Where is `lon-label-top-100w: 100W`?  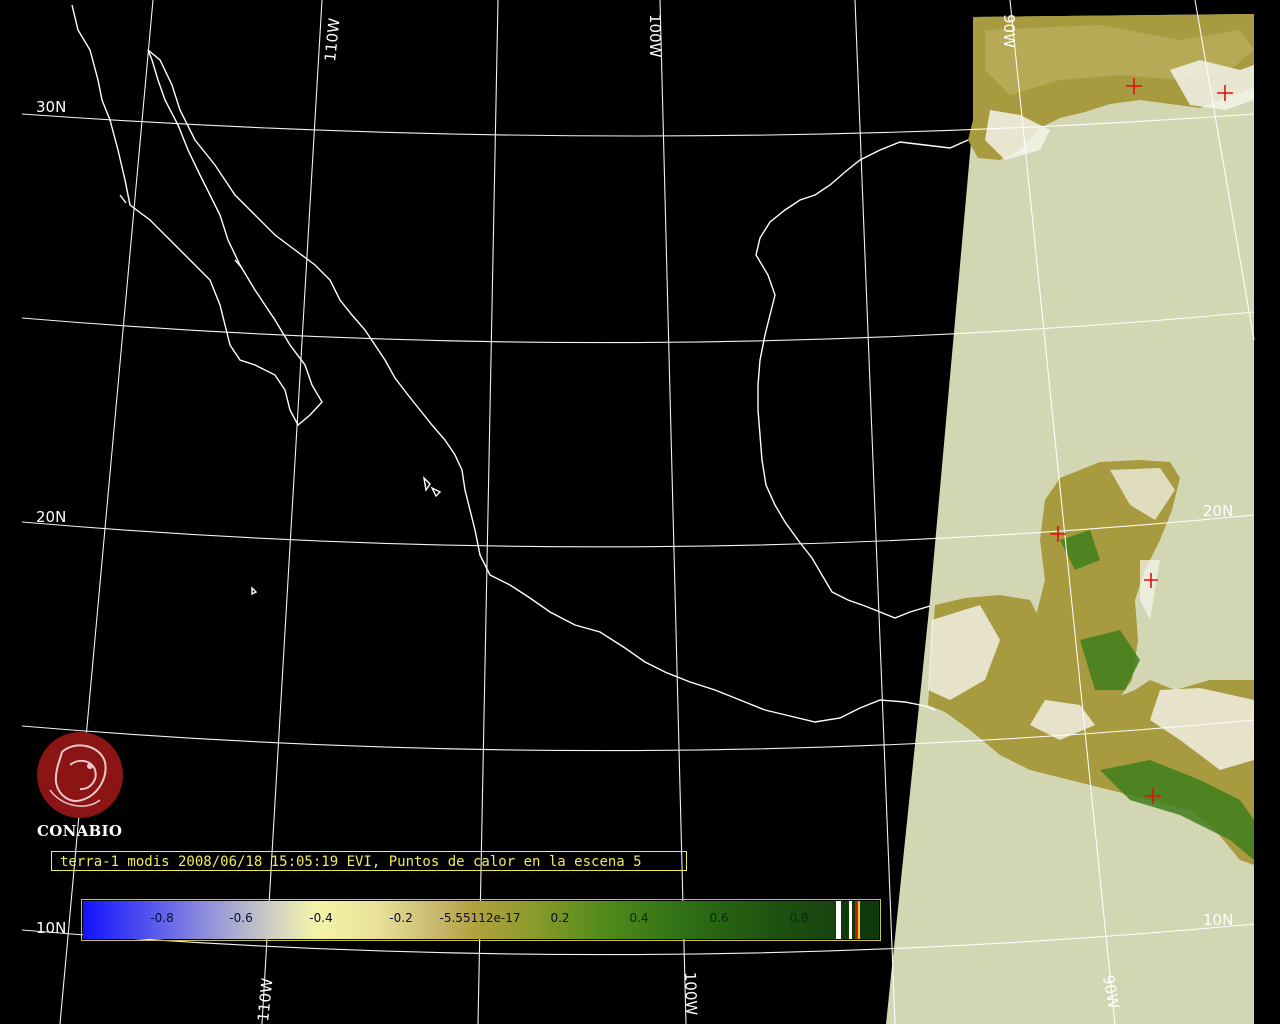
lon-label-top-100w: 100W is located at coordinates (655, 36).